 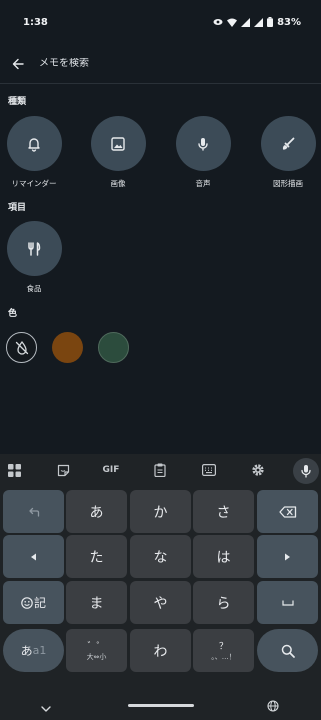 I want to click on key-ma: ま, so click(x=96, y=602).